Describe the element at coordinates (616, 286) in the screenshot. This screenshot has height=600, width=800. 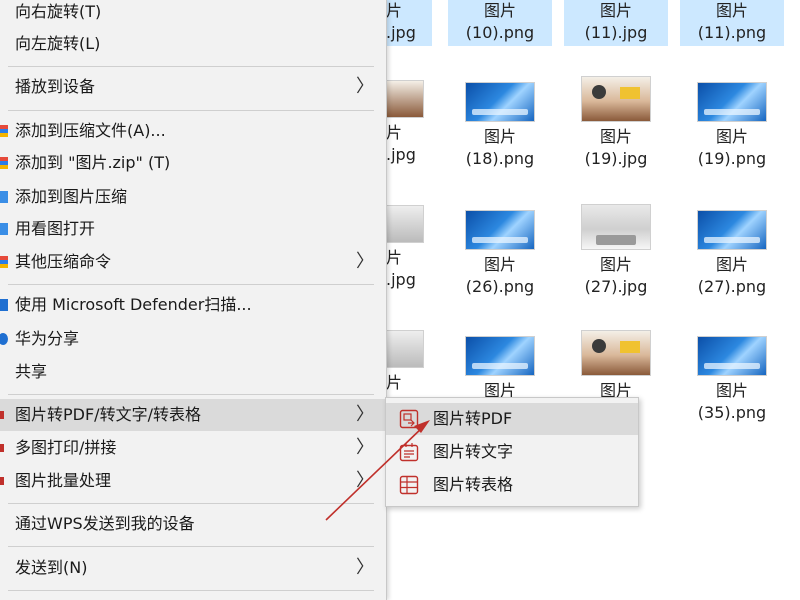
I see `file-ext: (27).jpg` at that location.